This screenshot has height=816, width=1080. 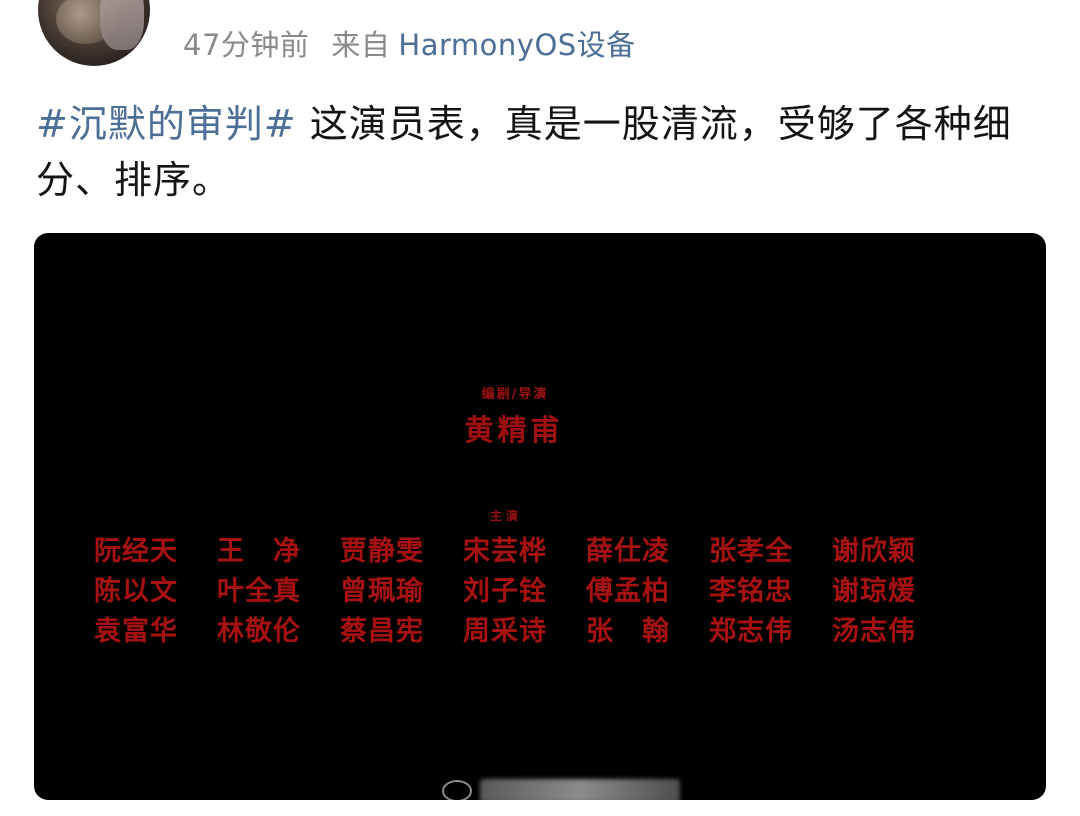 I want to click on cast-name: 张 翰, so click(x=628, y=631).